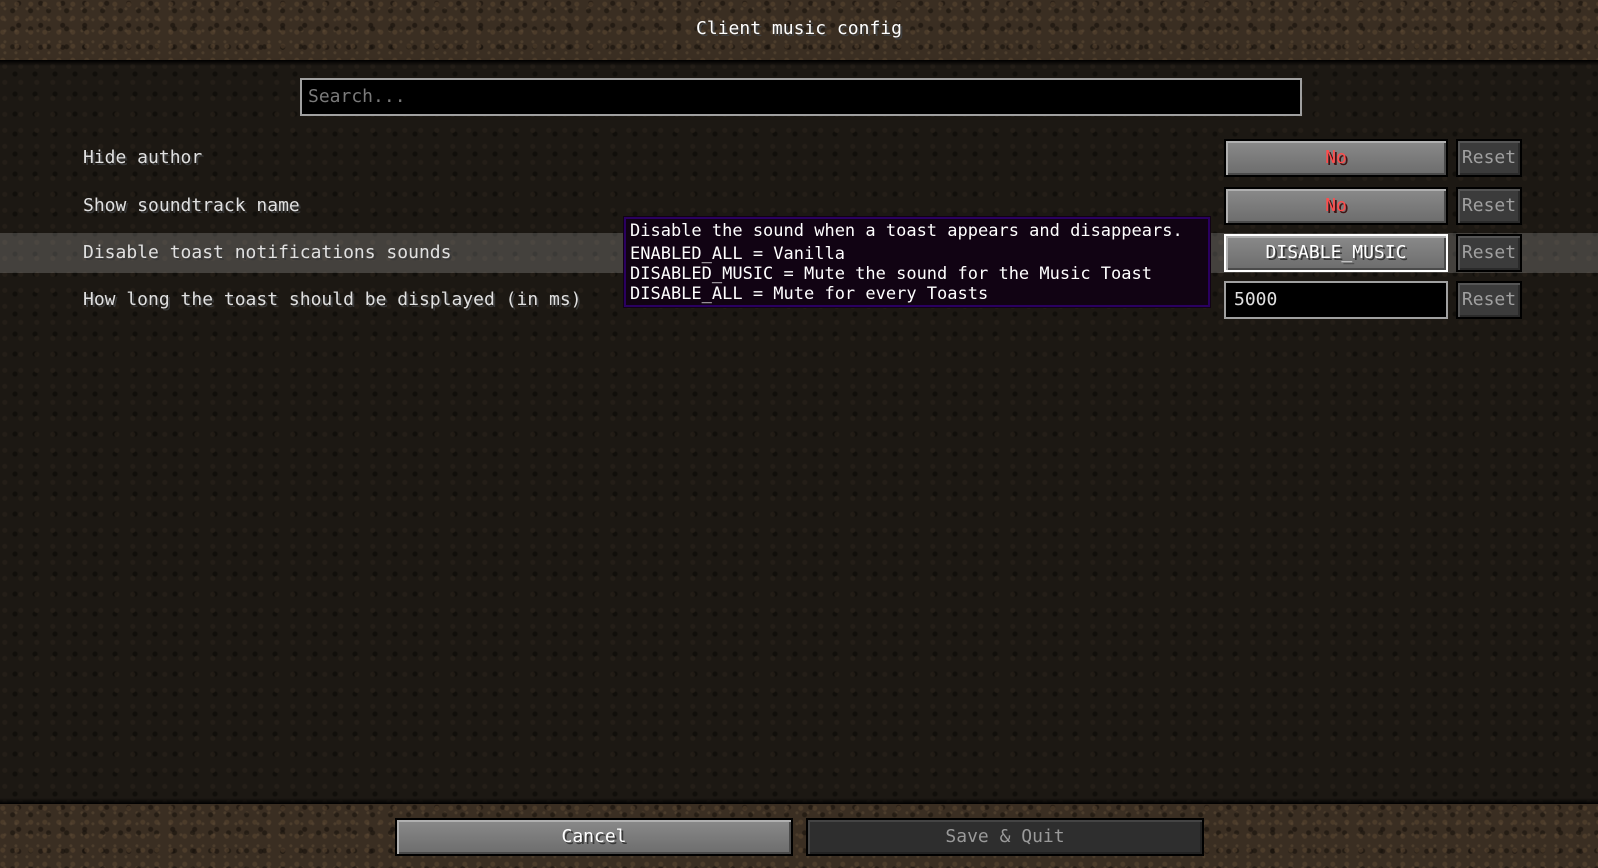 Image resolution: width=1598 pixels, height=868 pixels. I want to click on header-shadow, so click(799, 63).